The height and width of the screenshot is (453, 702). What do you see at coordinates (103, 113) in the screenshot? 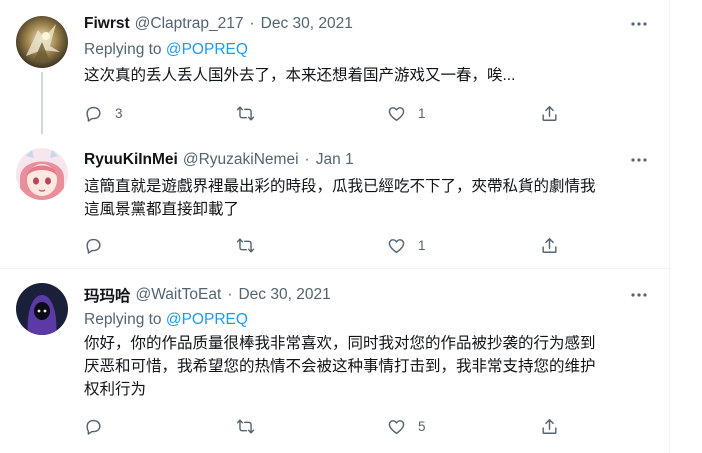
I see `reply-button: 3` at bounding box center [103, 113].